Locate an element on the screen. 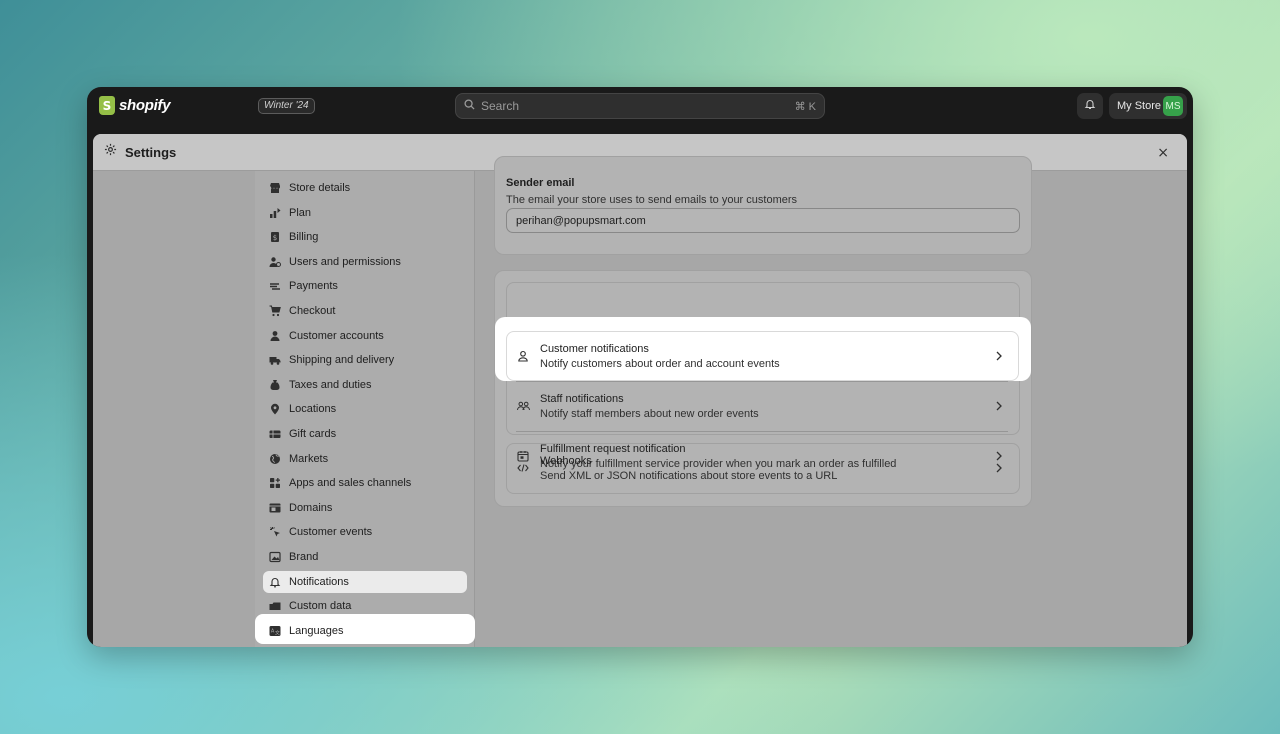  billing-icon: $ is located at coordinates (275, 237).